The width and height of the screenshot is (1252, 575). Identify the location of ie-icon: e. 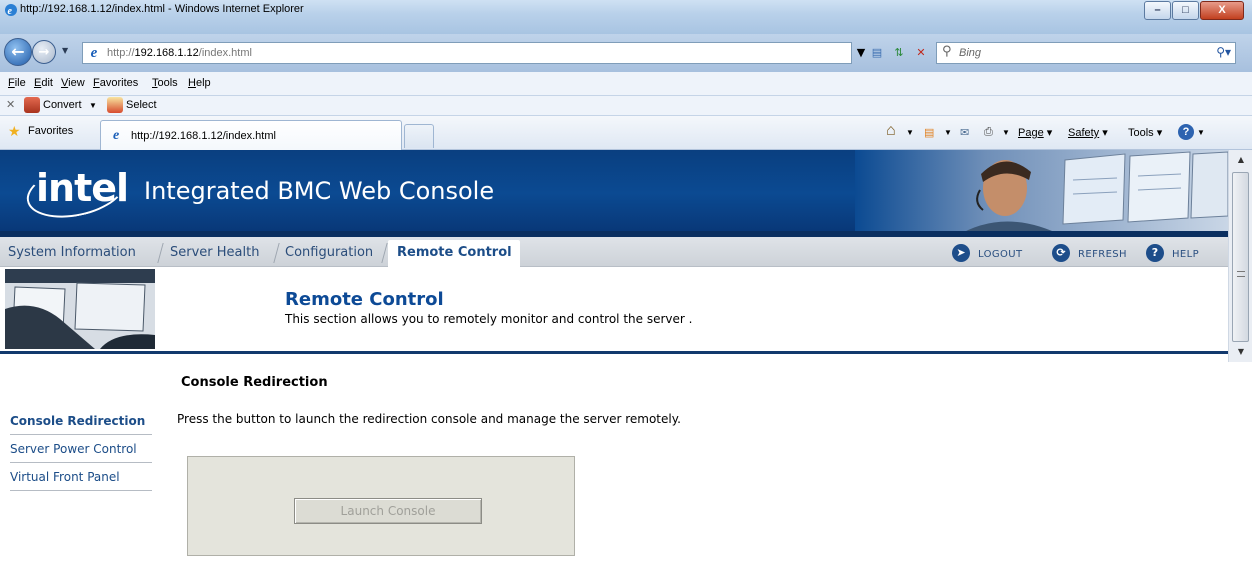
(11, 10).